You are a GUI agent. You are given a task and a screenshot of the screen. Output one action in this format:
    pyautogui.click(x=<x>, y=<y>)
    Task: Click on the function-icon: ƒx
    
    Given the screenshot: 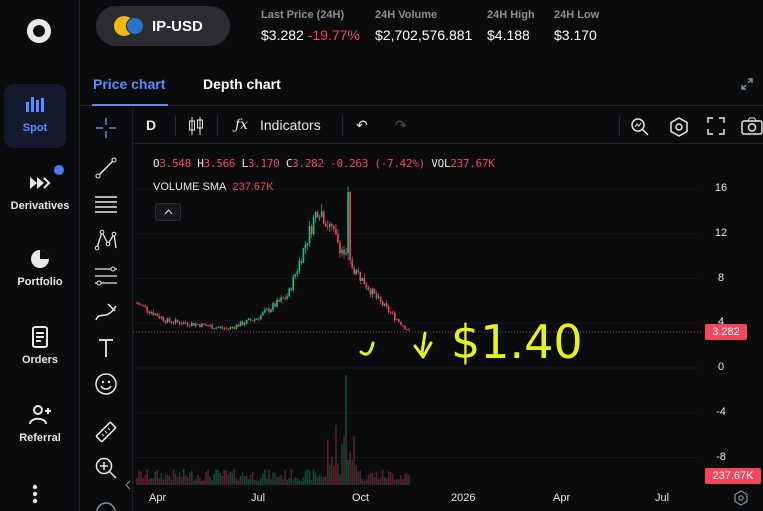 What is the action you would take?
    pyautogui.click(x=241, y=125)
    